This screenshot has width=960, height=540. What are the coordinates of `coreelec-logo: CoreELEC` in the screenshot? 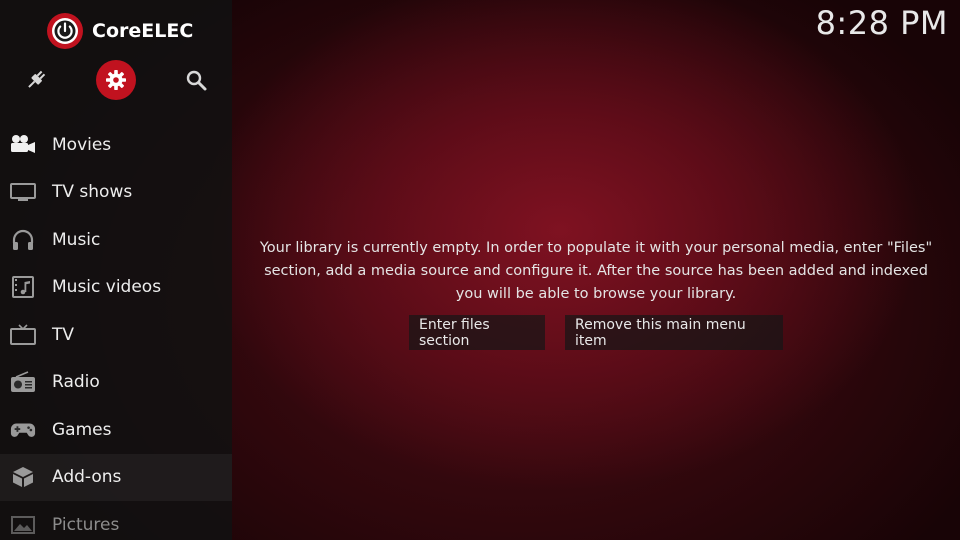 It's located at (119, 31).